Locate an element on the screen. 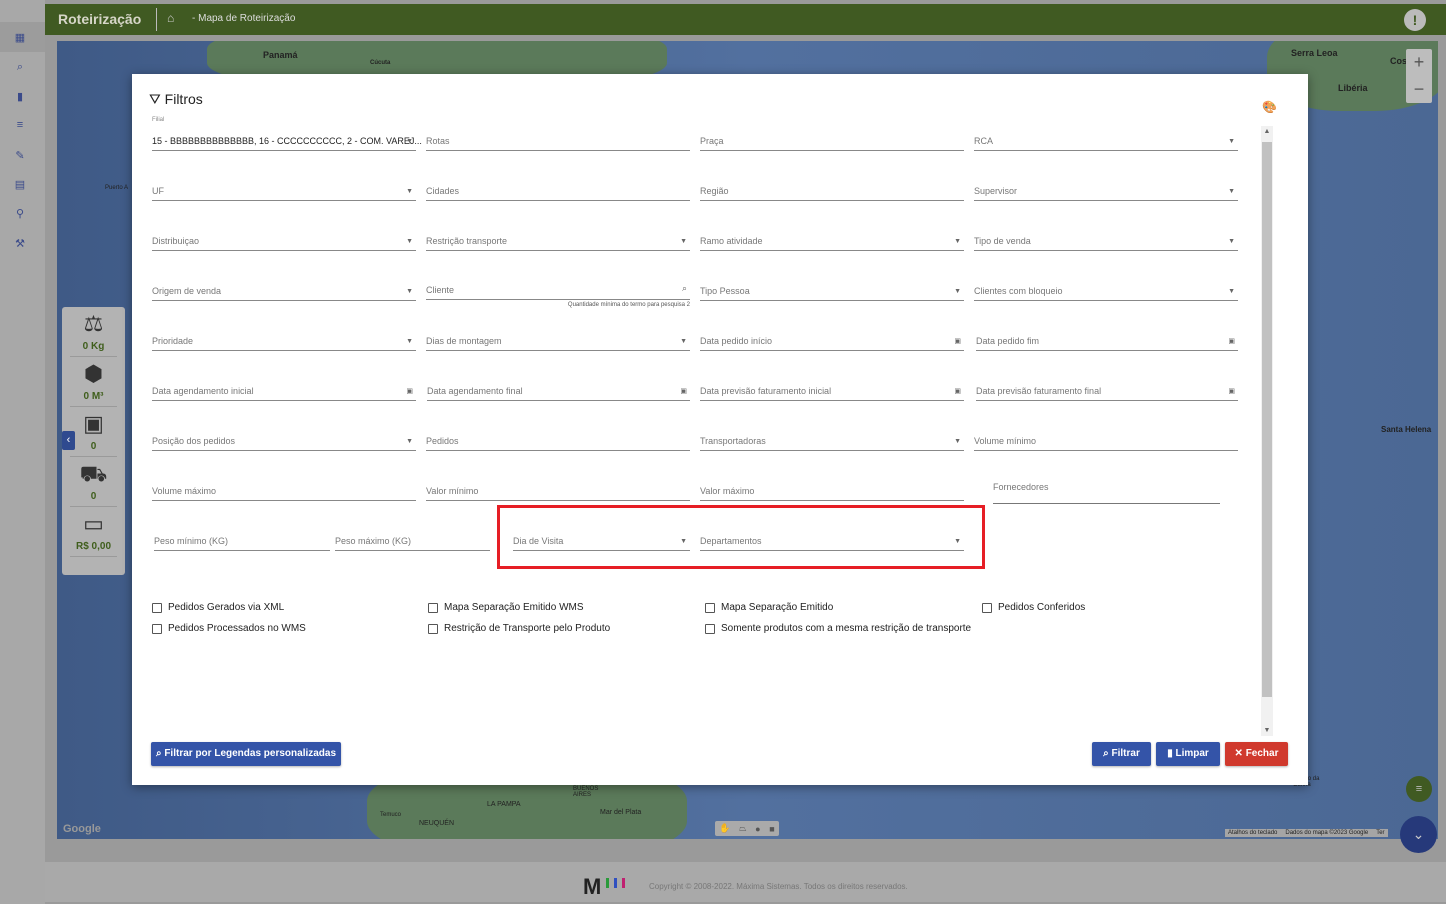 The height and width of the screenshot is (904, 1446). ramo-atividade-select: Ramo atividade ▼ is located at coordinates (832, 238).